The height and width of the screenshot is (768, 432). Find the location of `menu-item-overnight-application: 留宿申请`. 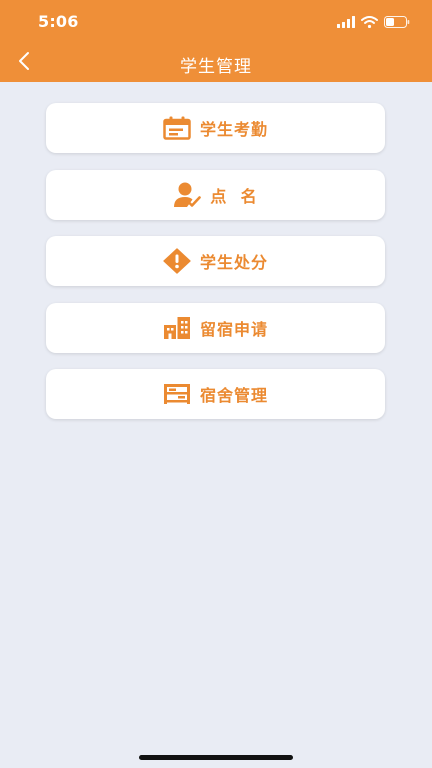

menu-item-overnight-application: 留宿申请 is located at coordinates (215, 327).